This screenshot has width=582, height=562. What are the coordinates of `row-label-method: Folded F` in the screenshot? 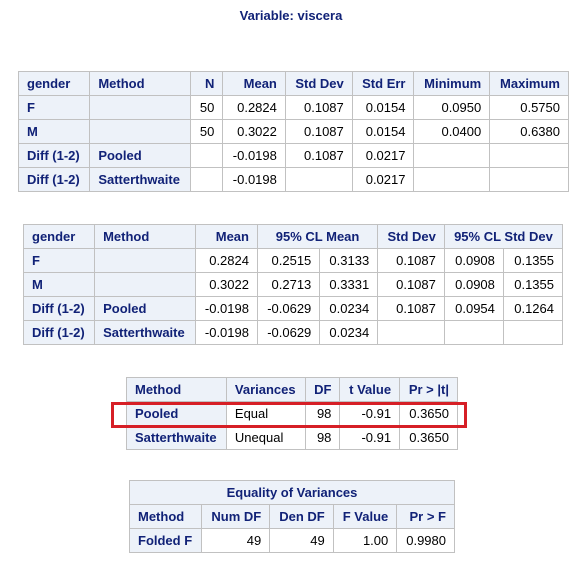 It's located at (165, 540).